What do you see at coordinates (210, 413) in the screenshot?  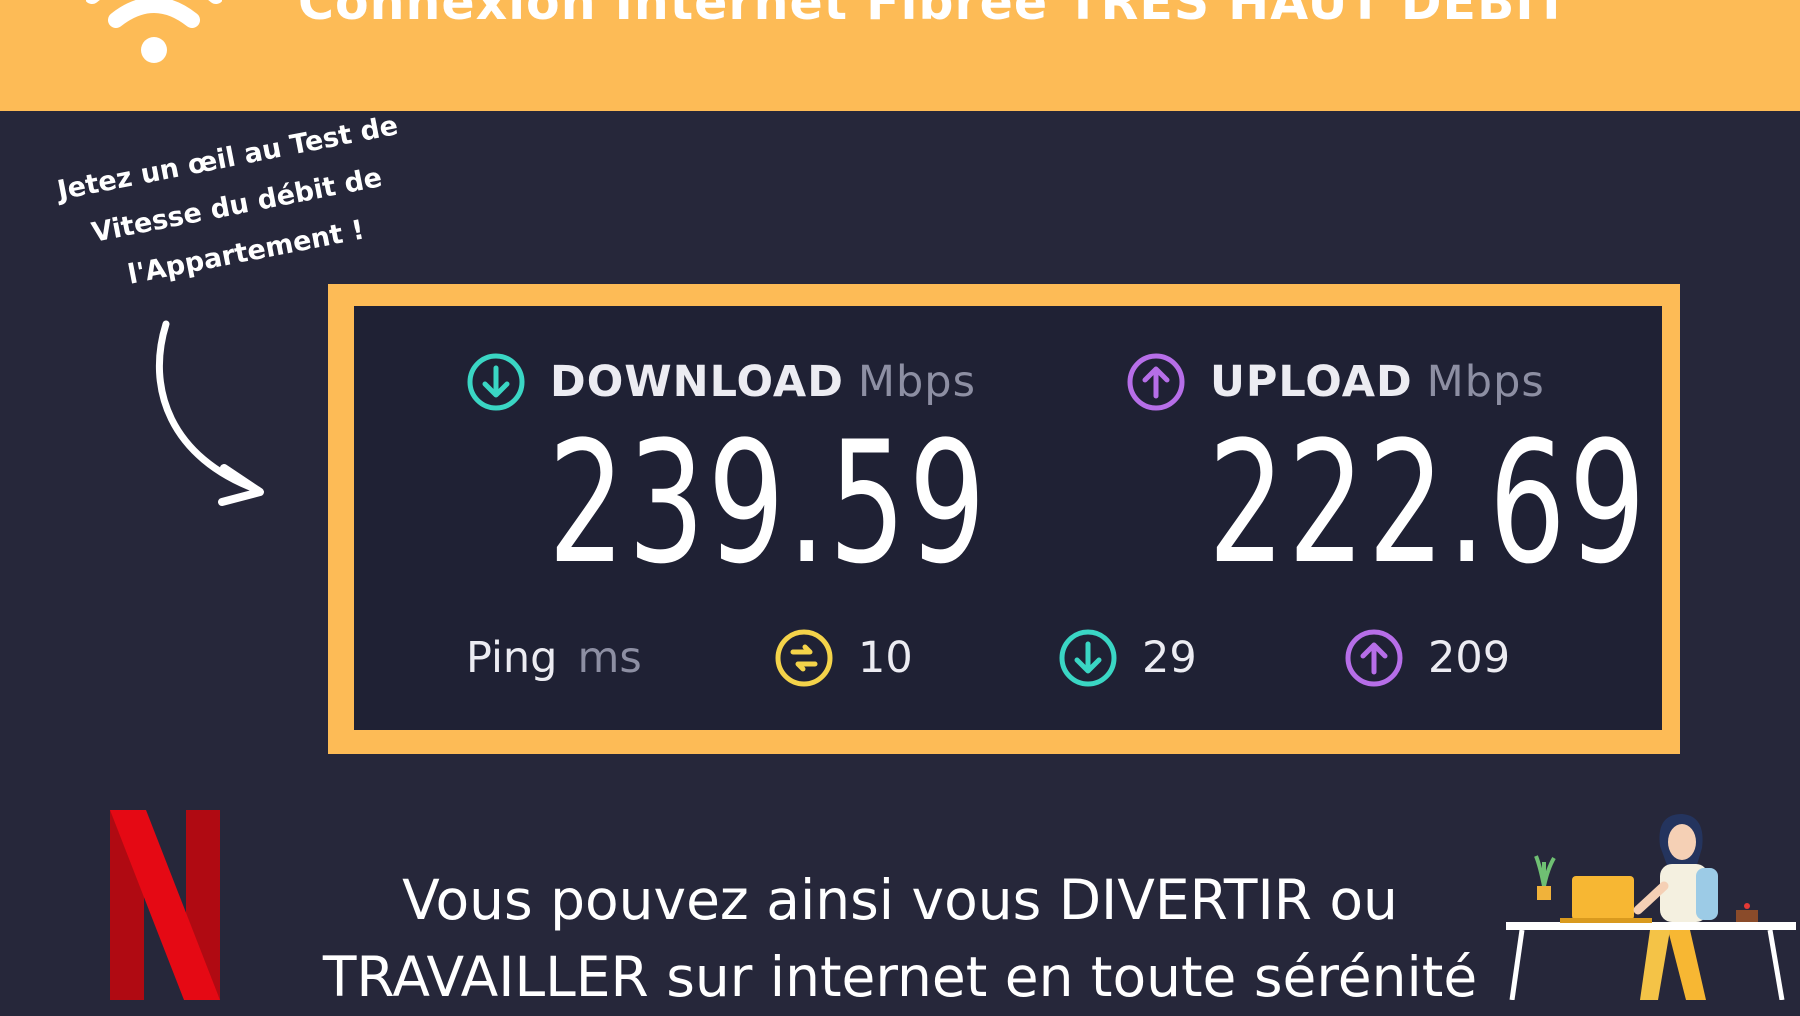 I see `curved-arrow-icon` at bounding box center [210, 413].